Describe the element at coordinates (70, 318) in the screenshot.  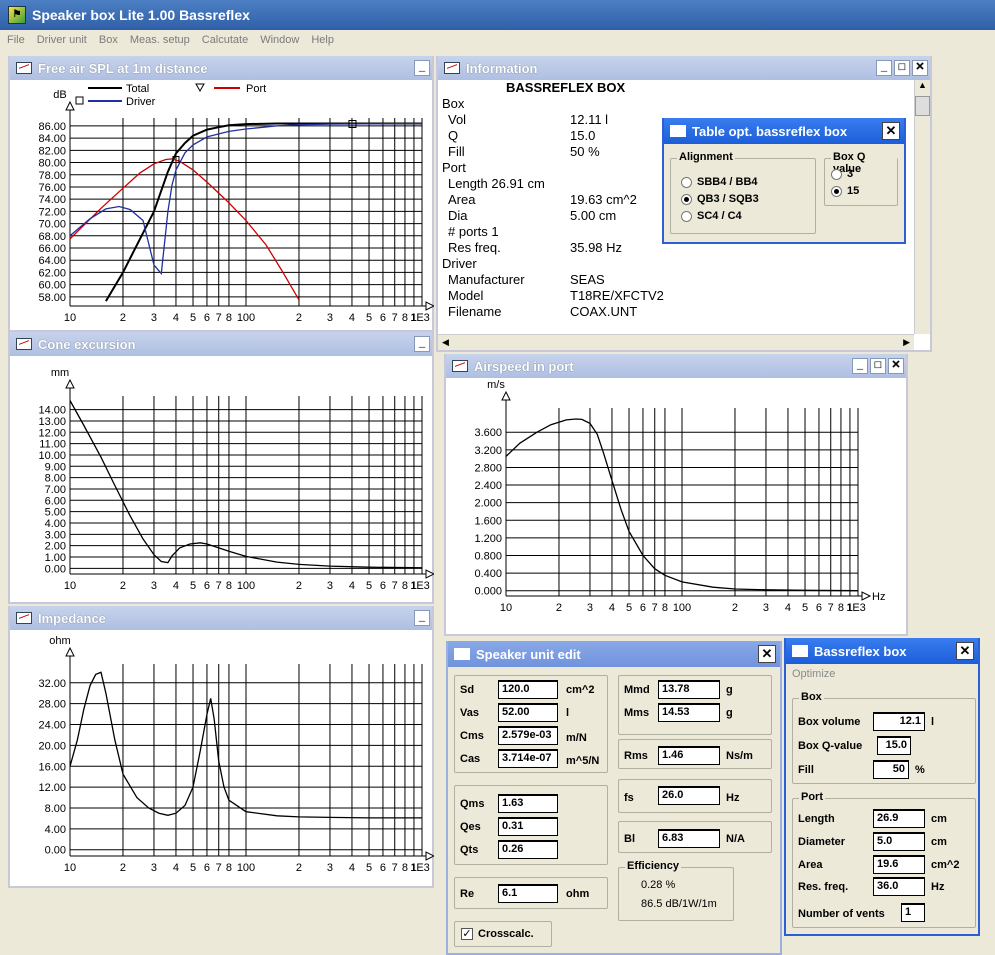
I see `x-tick-label: 10` at that location.